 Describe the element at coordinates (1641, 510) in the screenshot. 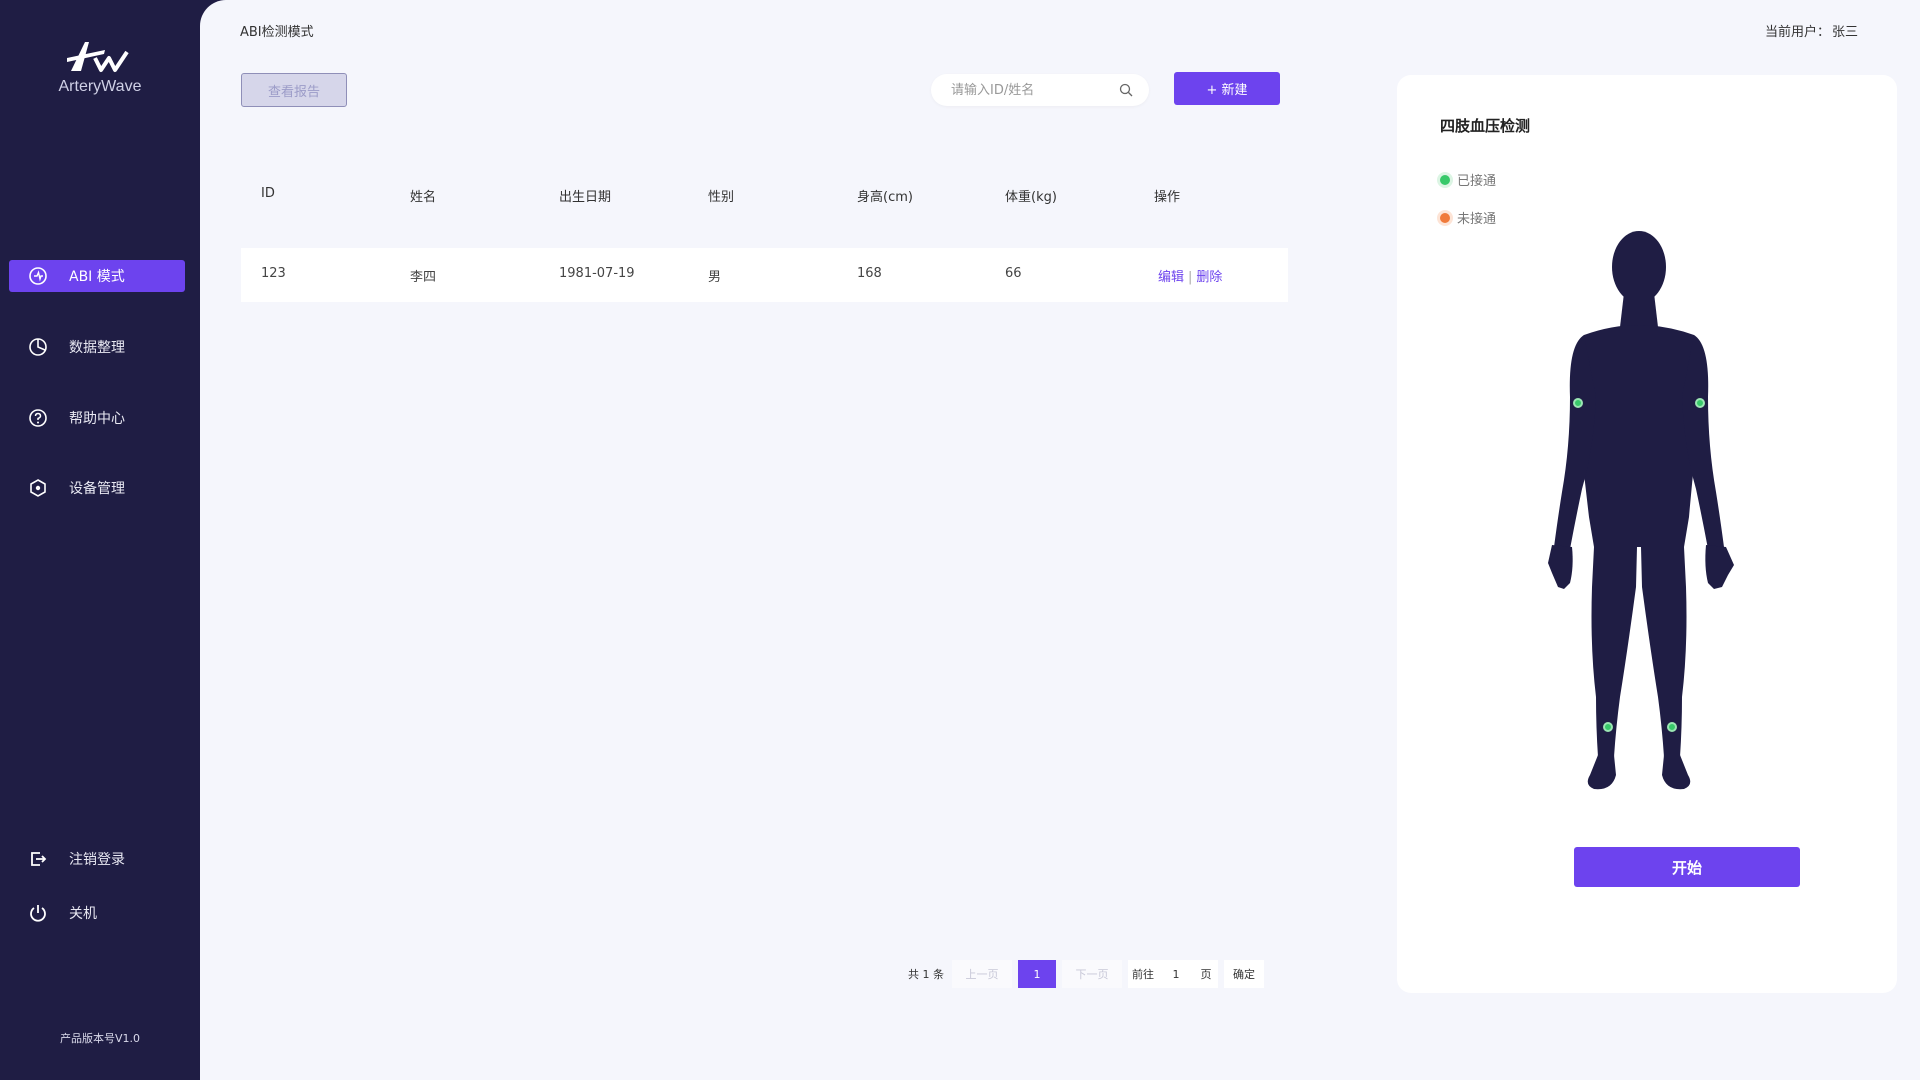

I see `human-body-figure` at that location.